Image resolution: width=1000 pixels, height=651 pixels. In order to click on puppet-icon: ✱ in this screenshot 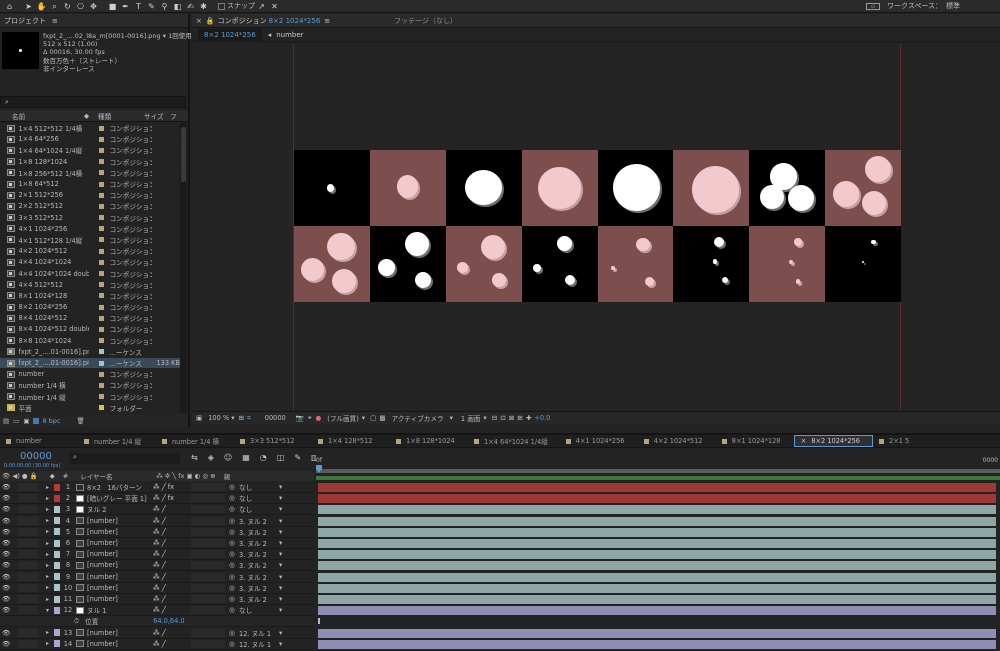, I will do `click(203, 6)`.